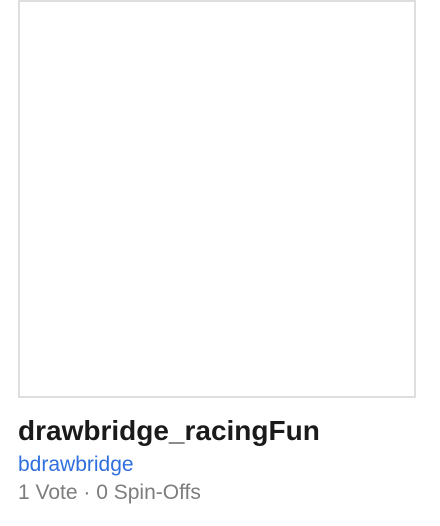 Image resolution: width=440 pixels, height=526 pixels. I want to click on project-stats: 1 Vote · 0 Spin-Offs, so click(109, 493).